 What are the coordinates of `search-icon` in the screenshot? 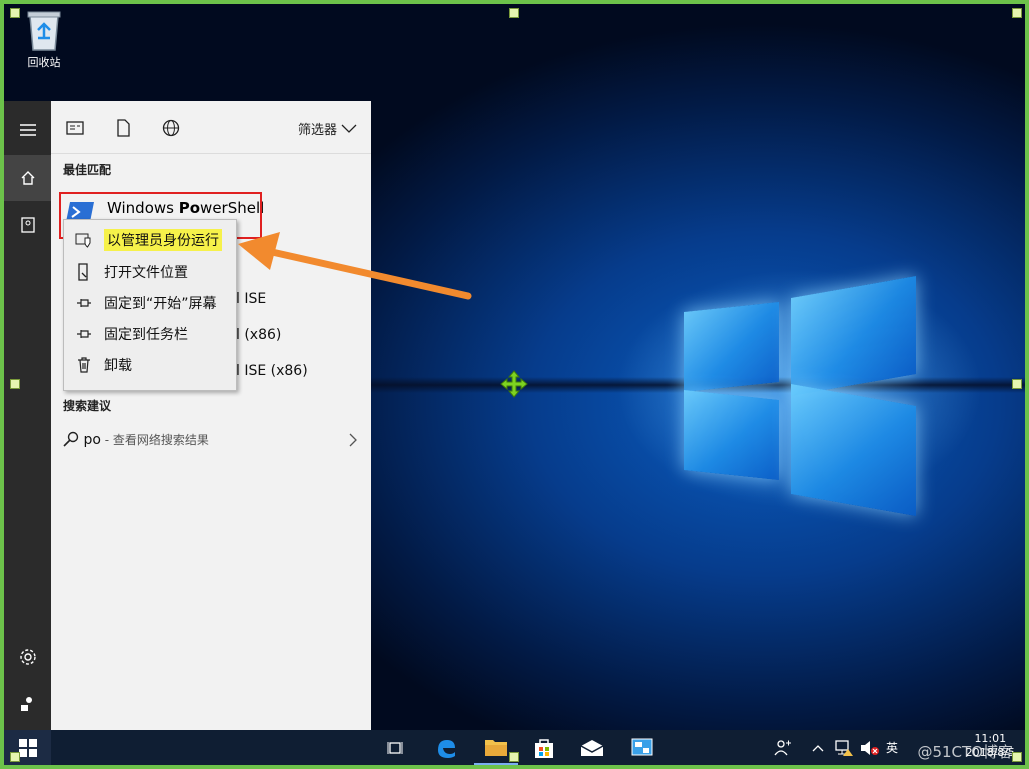 It's located at (71, 439).